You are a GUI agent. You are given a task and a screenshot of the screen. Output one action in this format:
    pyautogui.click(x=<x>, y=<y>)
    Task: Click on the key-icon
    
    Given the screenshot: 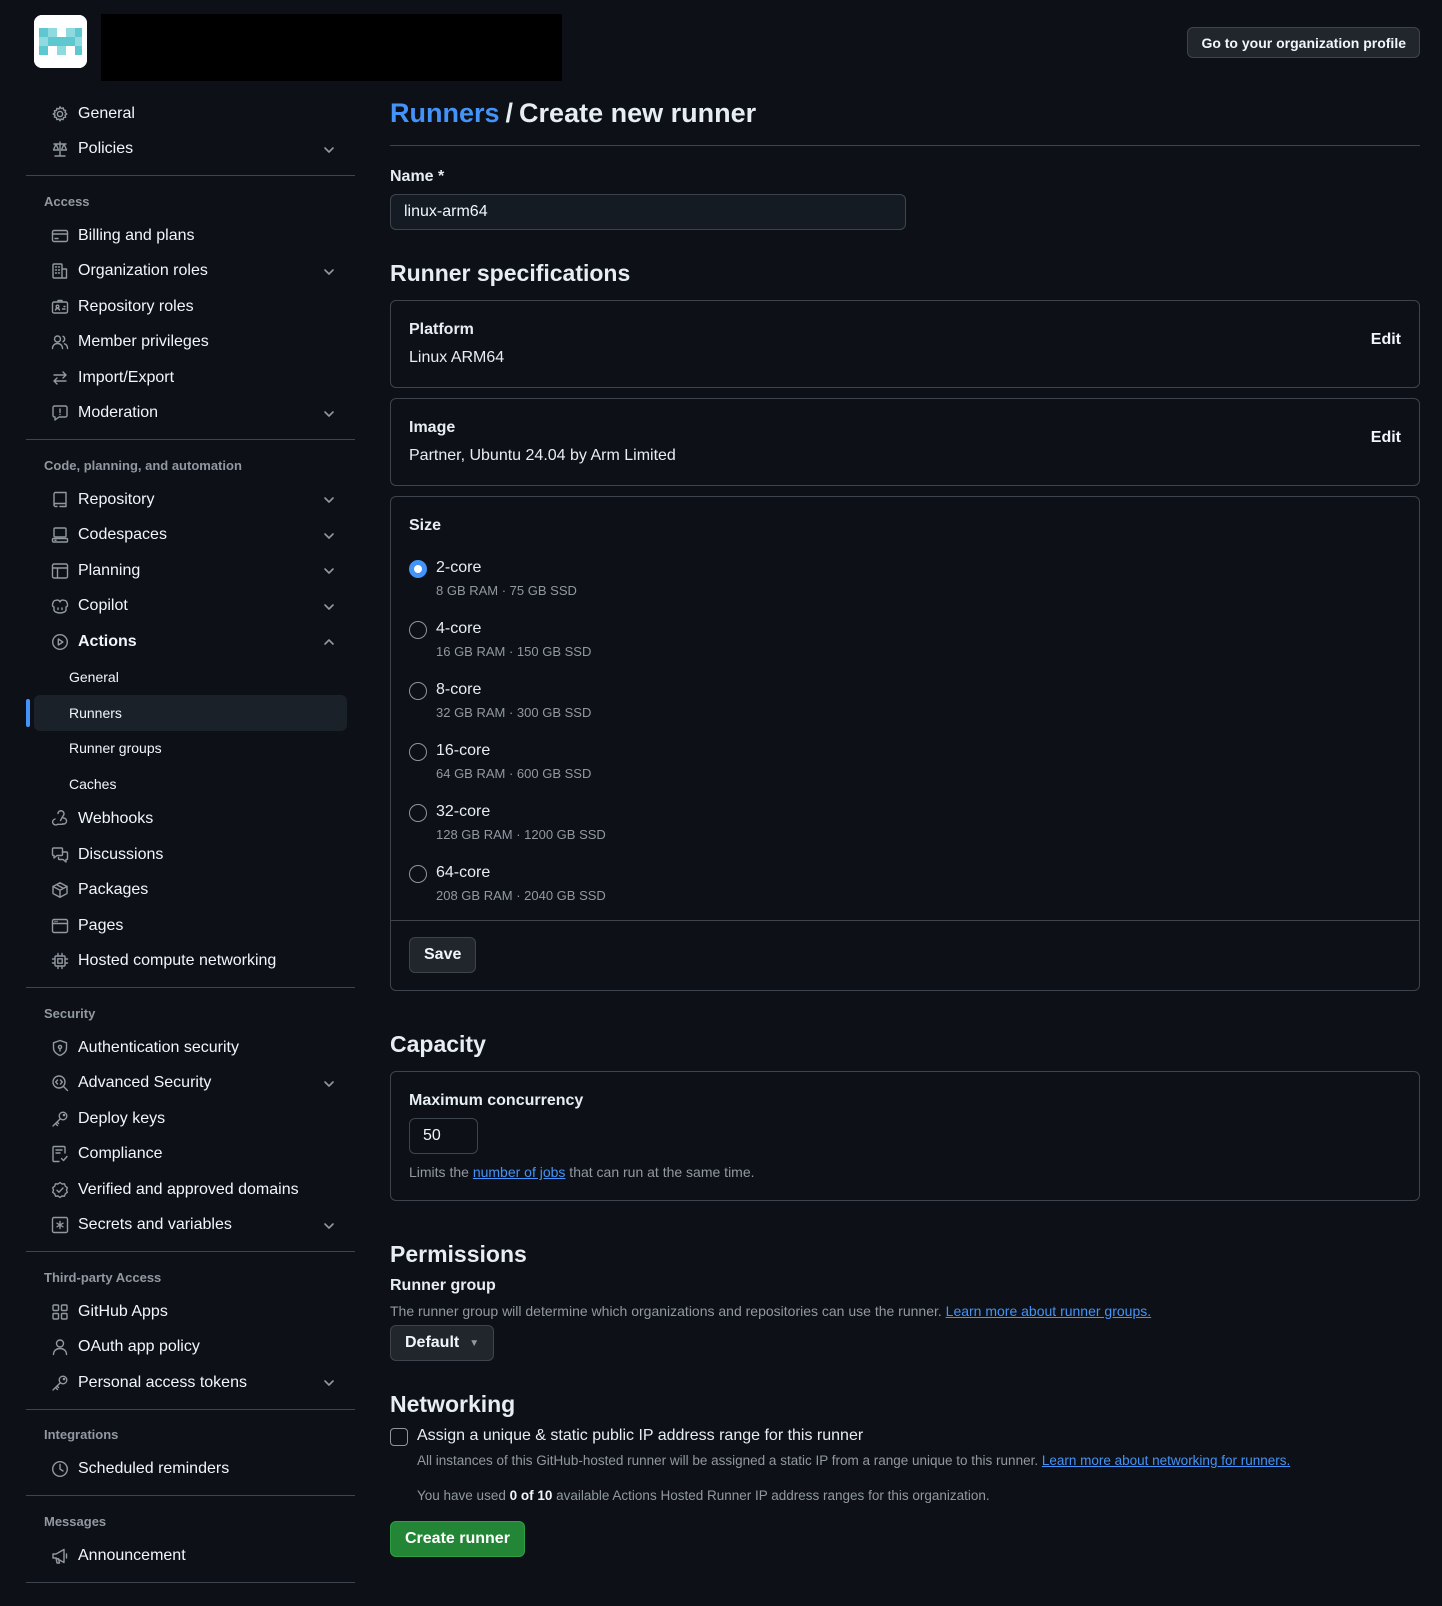 What is the action you would take?
    pyautogui.click(x=60, y=1119)
    